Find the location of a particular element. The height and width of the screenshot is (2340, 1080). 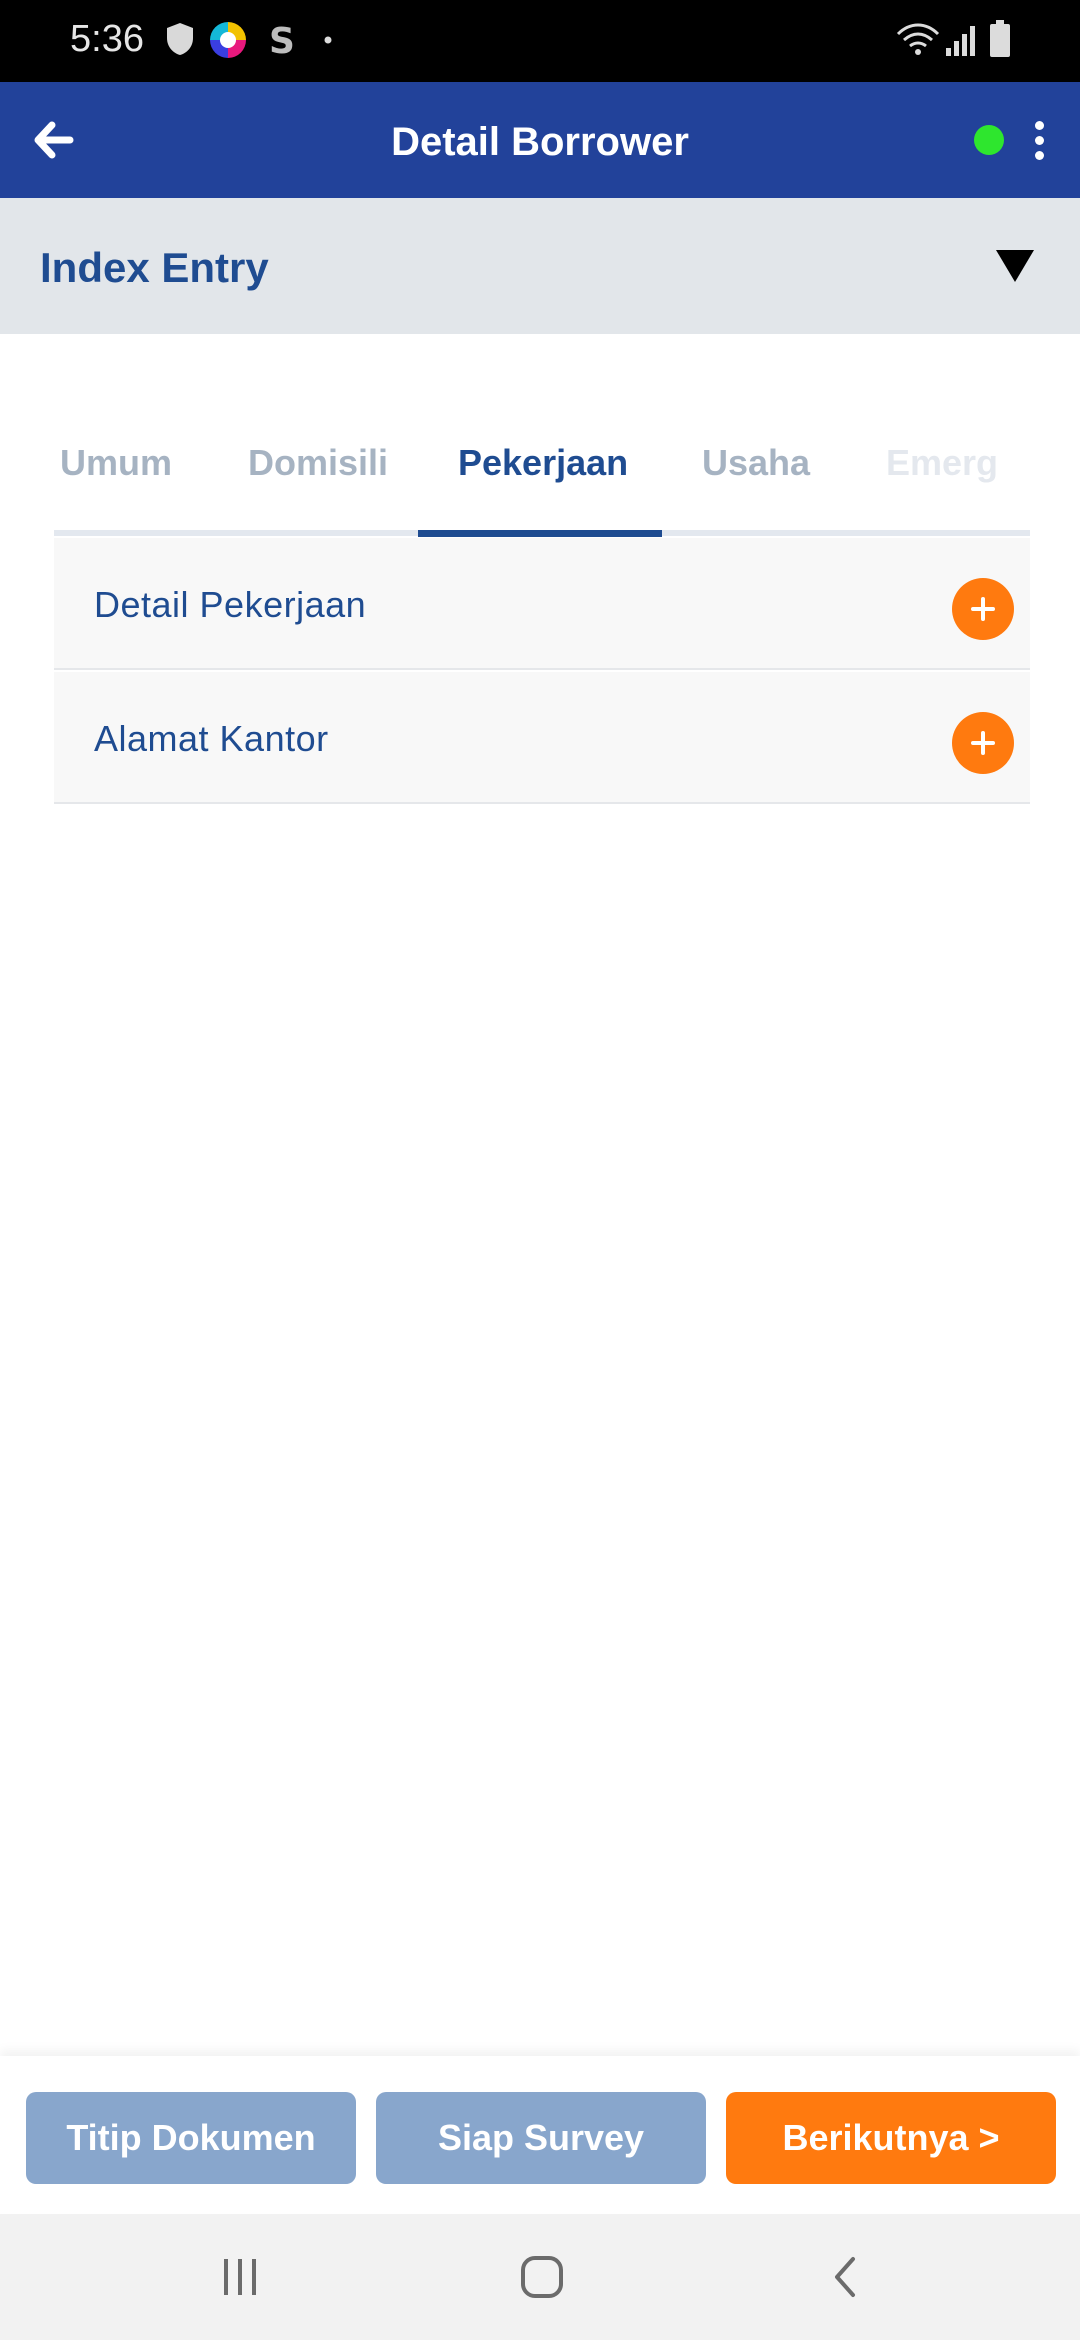

page-title: Detail Borrower is located at coordinates (540, 142).